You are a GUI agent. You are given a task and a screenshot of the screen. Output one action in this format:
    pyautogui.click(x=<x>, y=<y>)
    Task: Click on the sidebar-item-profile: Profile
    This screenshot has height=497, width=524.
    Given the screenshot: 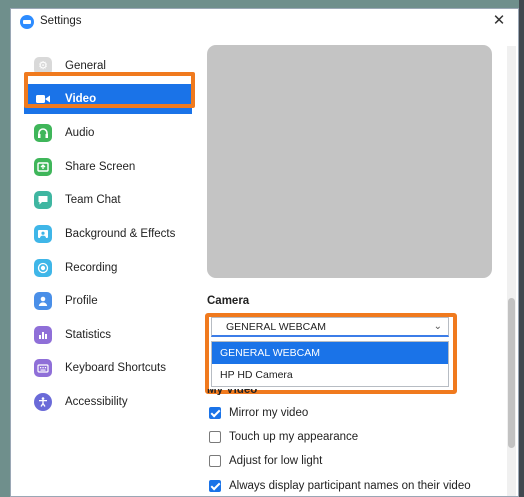 What is the action you would take?
    pyautogui.click(x=108, y=301)
    